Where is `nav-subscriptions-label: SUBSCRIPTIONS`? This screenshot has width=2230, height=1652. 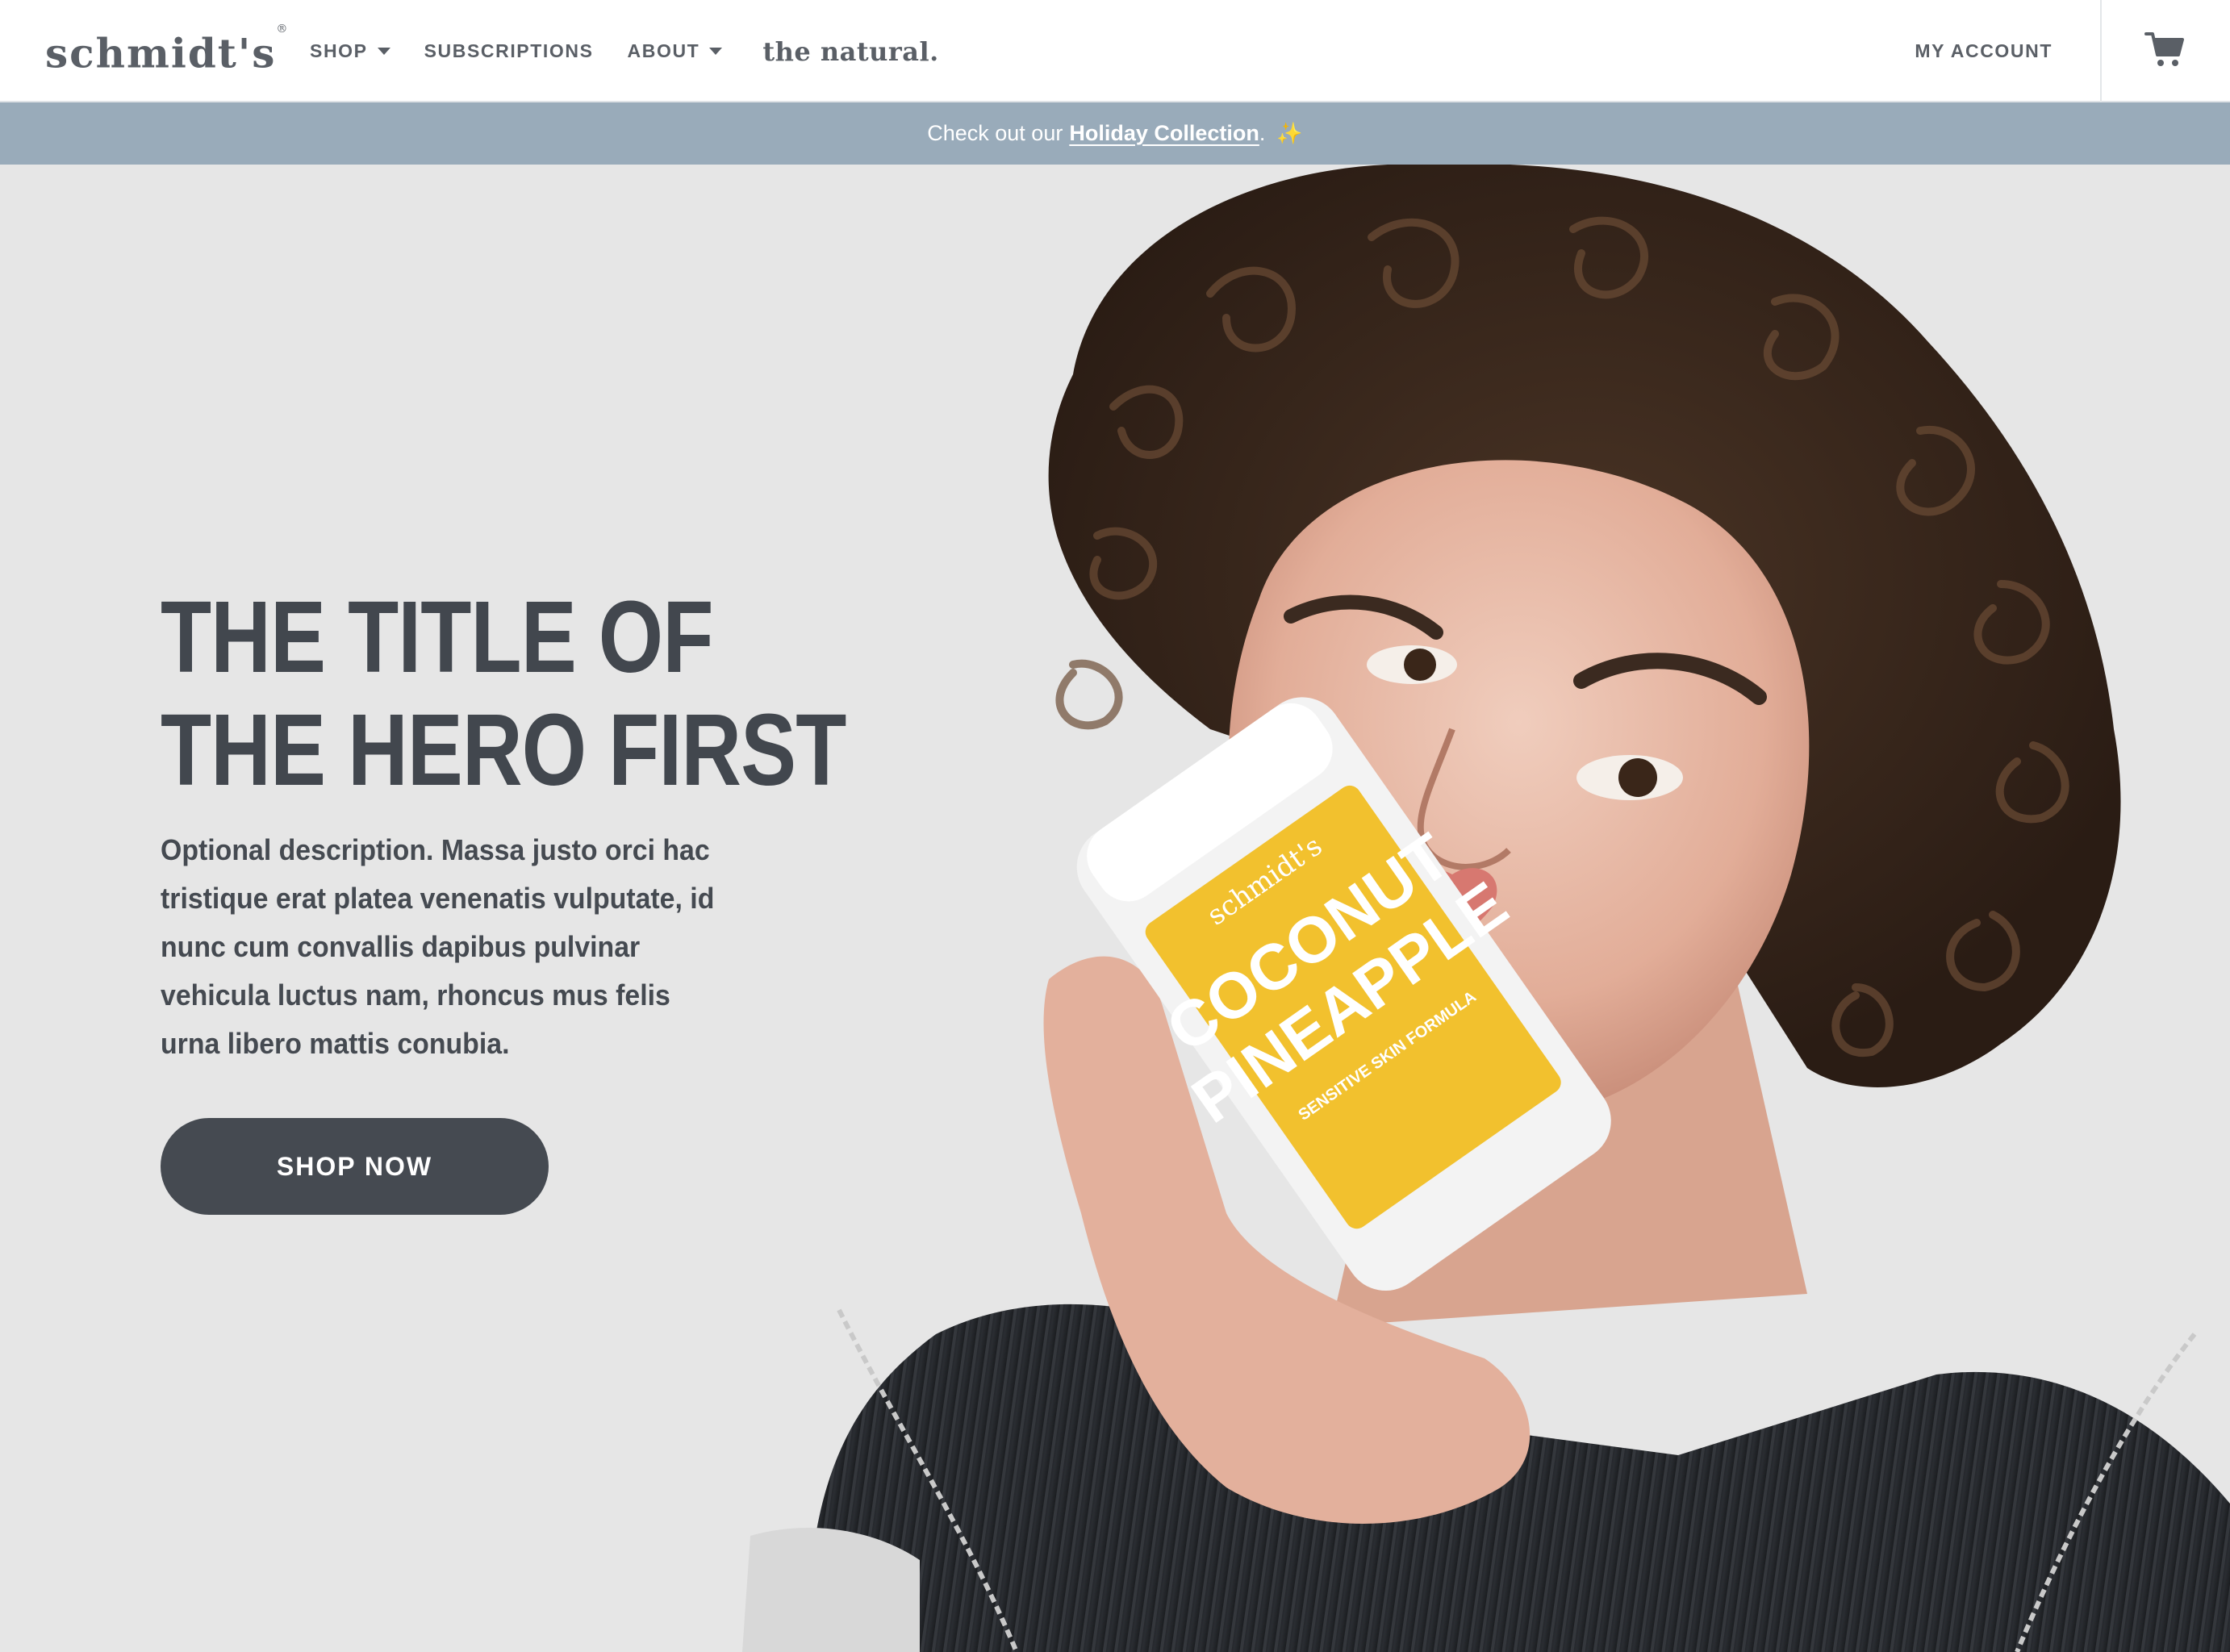
nav-subscriptions-label: SUBSCRIPTIONS is located at coordinates (509, 50).